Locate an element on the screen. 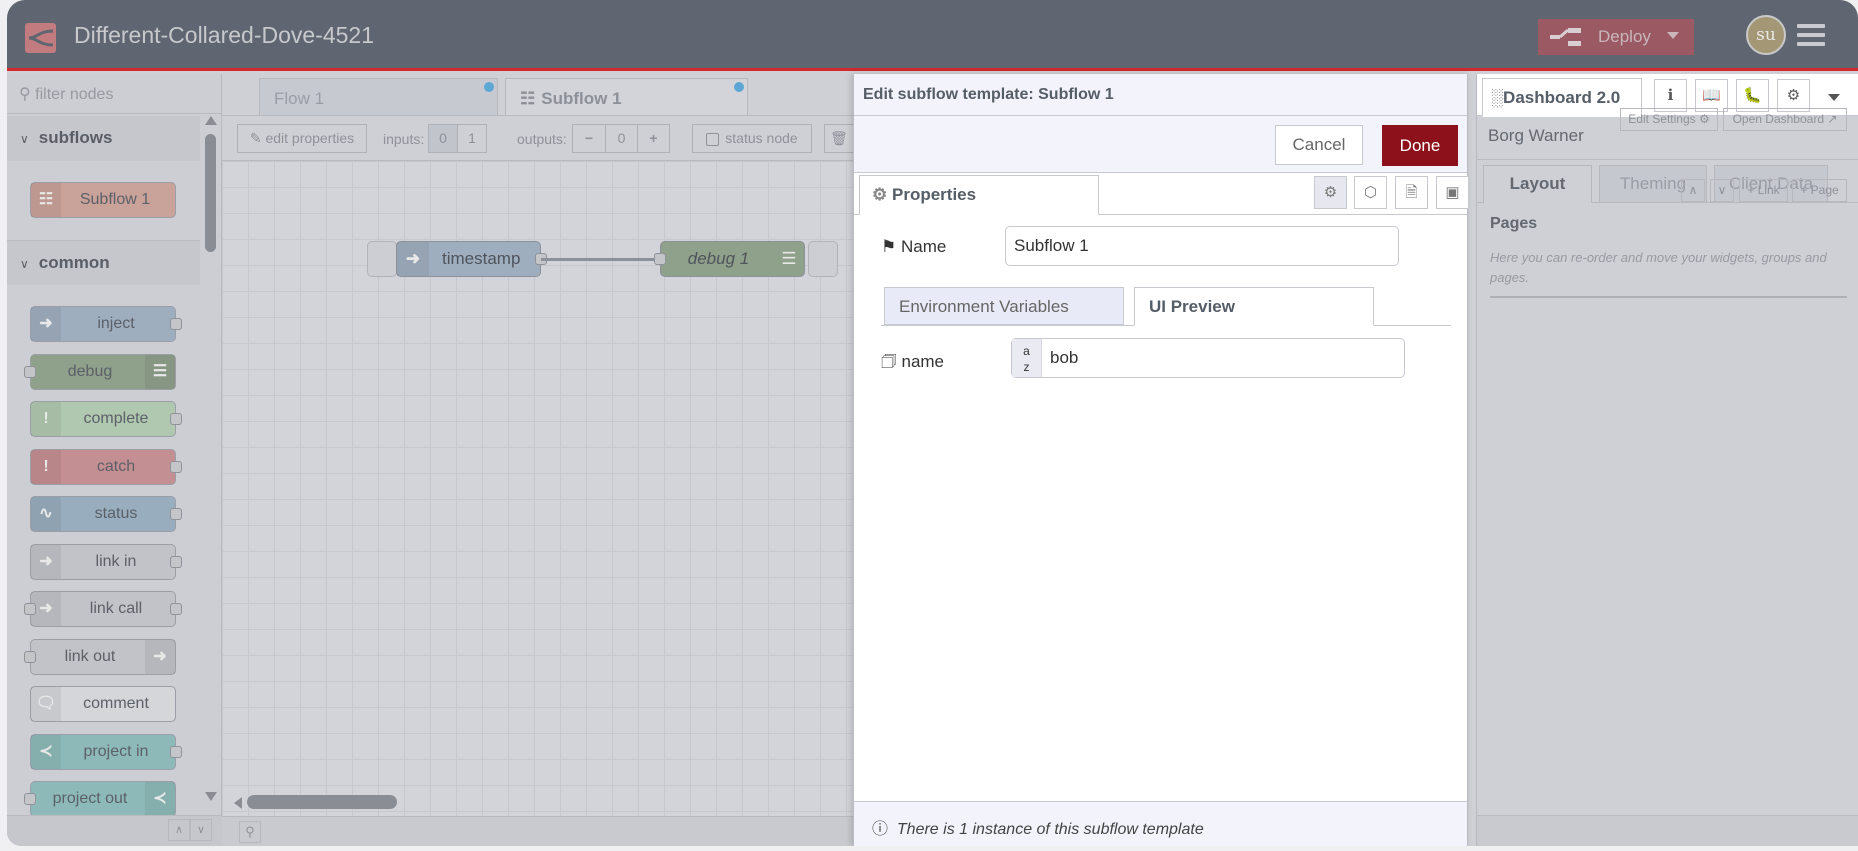  bar-chart-icon: ░ is located at coordinates (1497, 97).